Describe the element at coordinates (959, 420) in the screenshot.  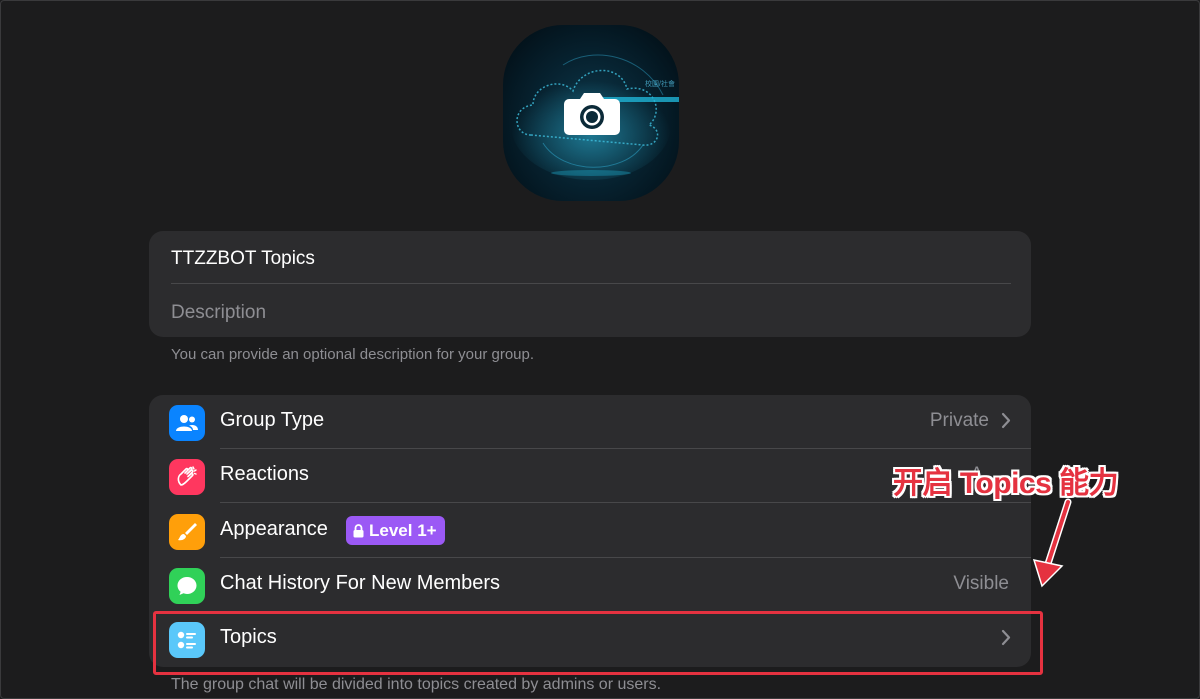
I see `group-type-value: Private` at that location.